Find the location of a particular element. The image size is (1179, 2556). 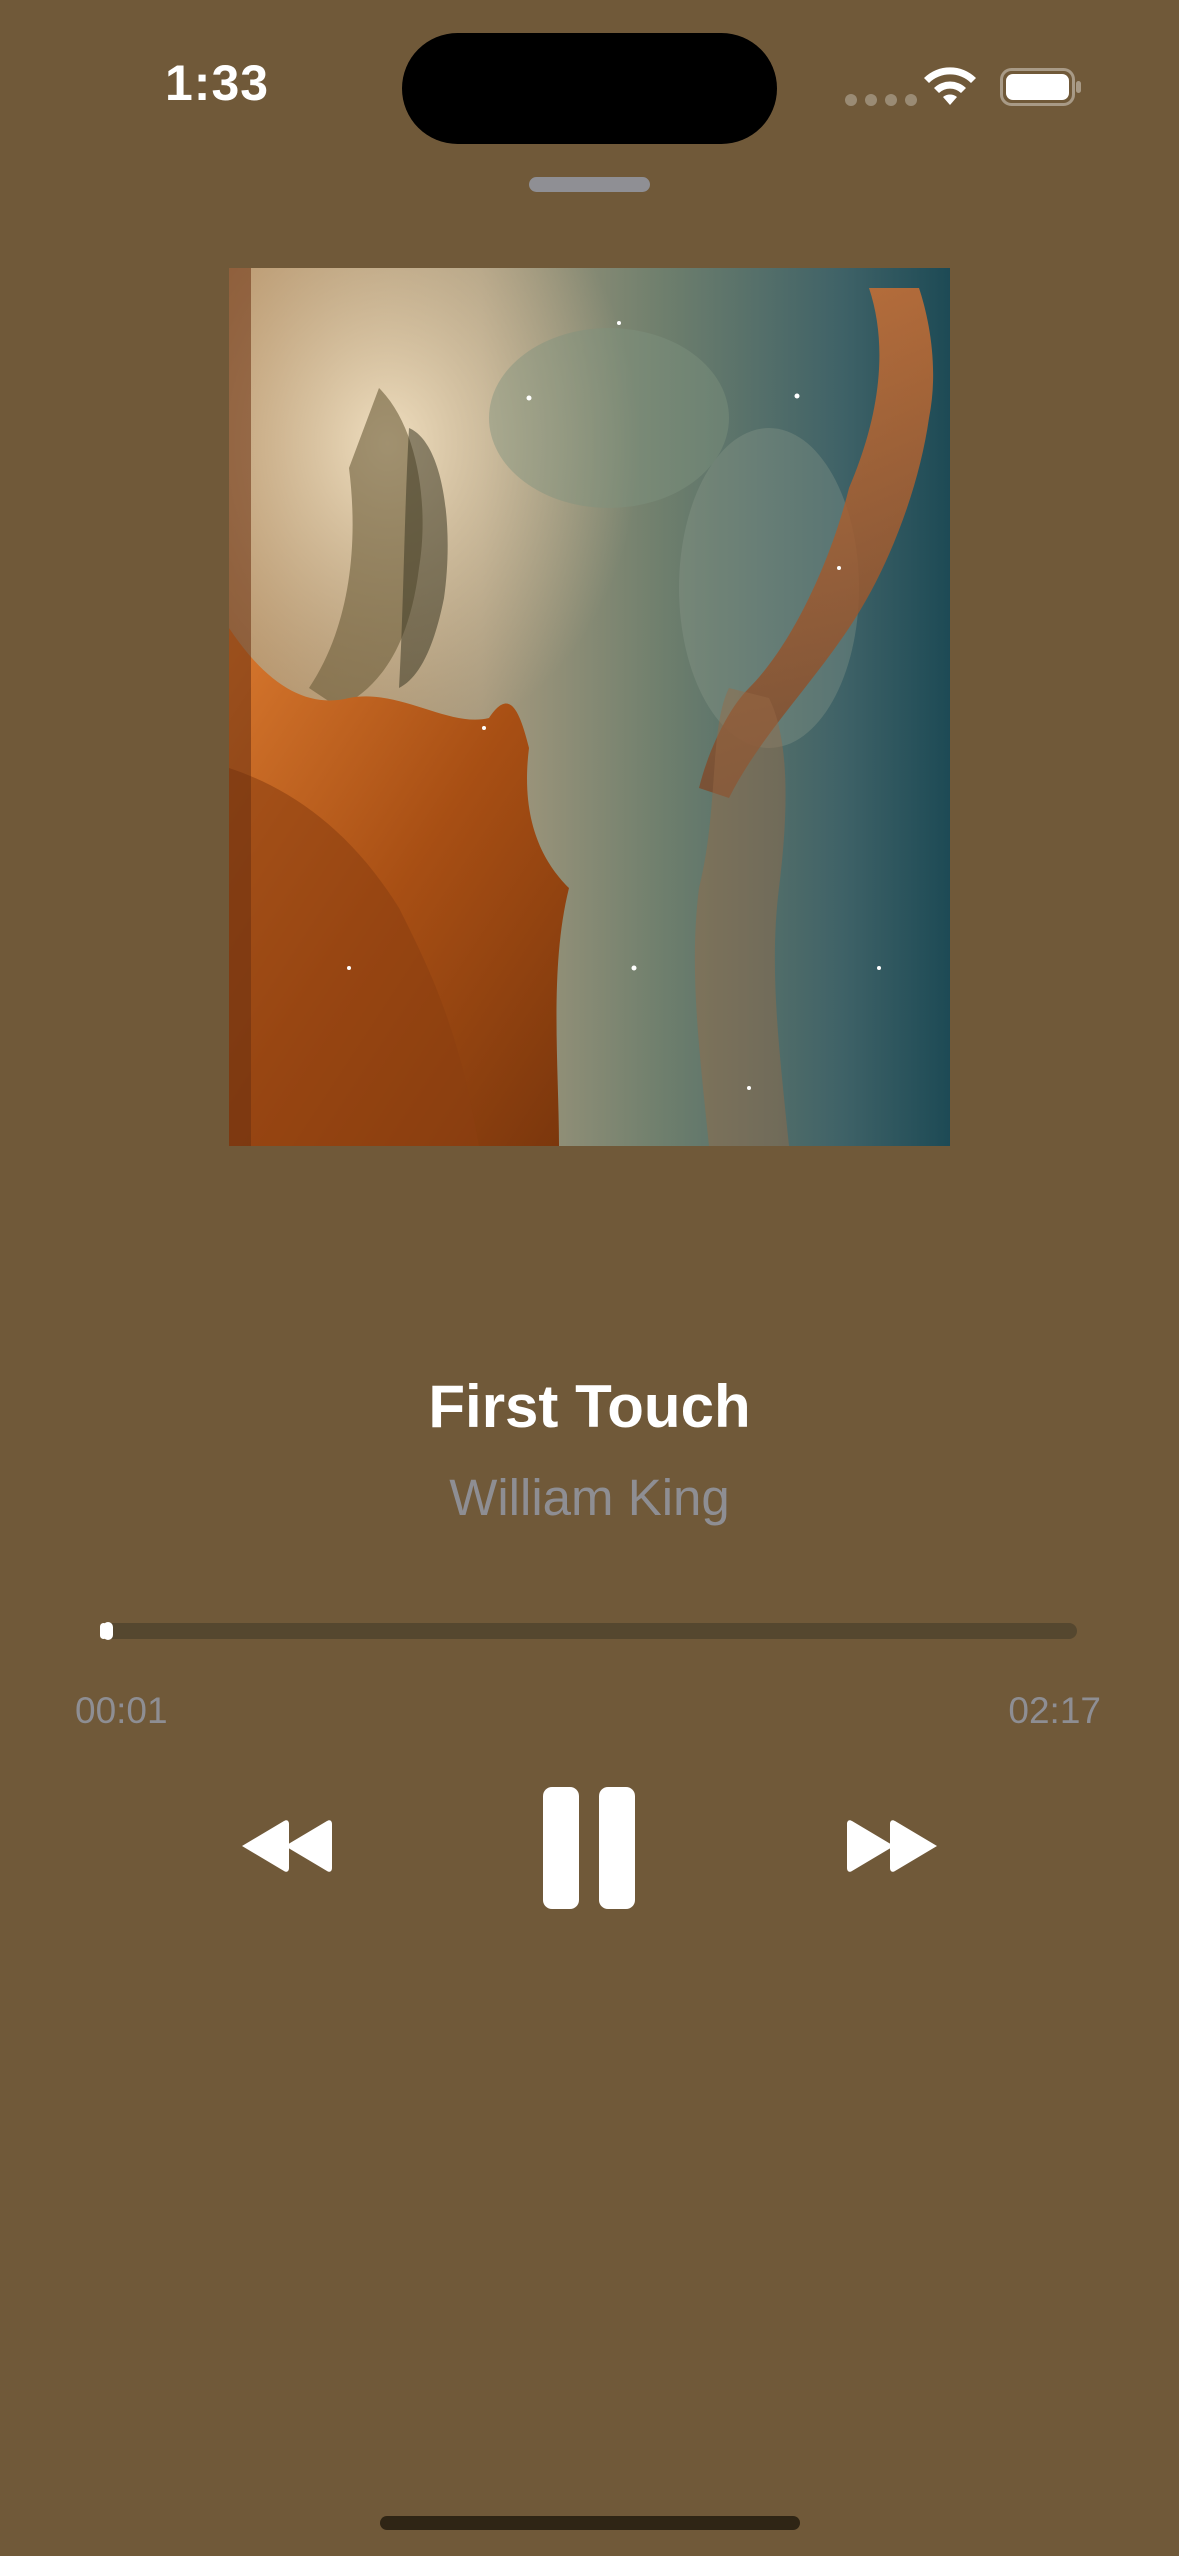

pause-button is located at coordinates (589, 1848).